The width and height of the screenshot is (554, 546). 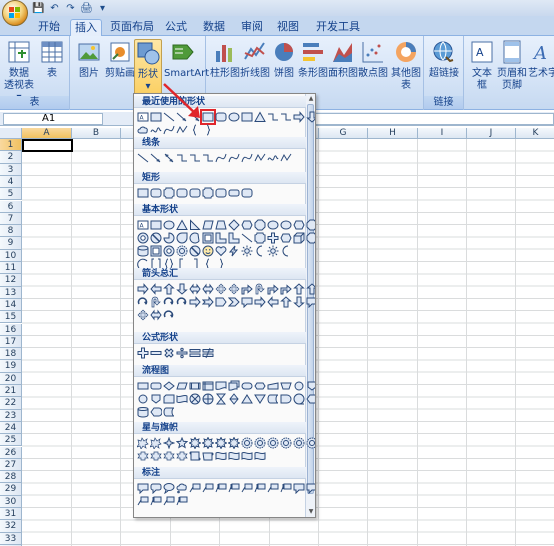 I want to click on redo-icon: ↷, so click(x=70, y=8).